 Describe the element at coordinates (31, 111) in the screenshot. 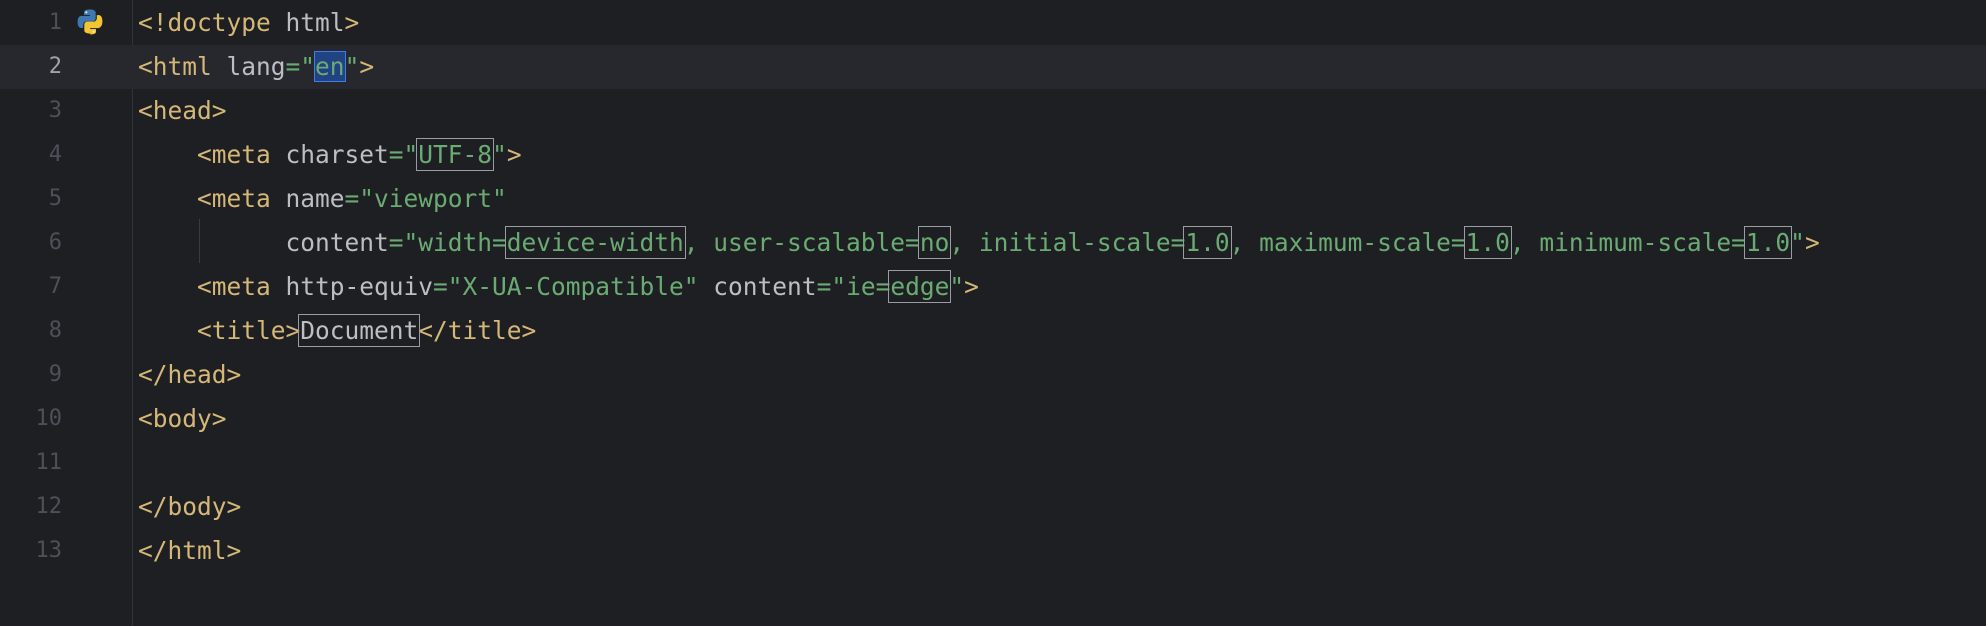

I see `line-number: 3` at that location.